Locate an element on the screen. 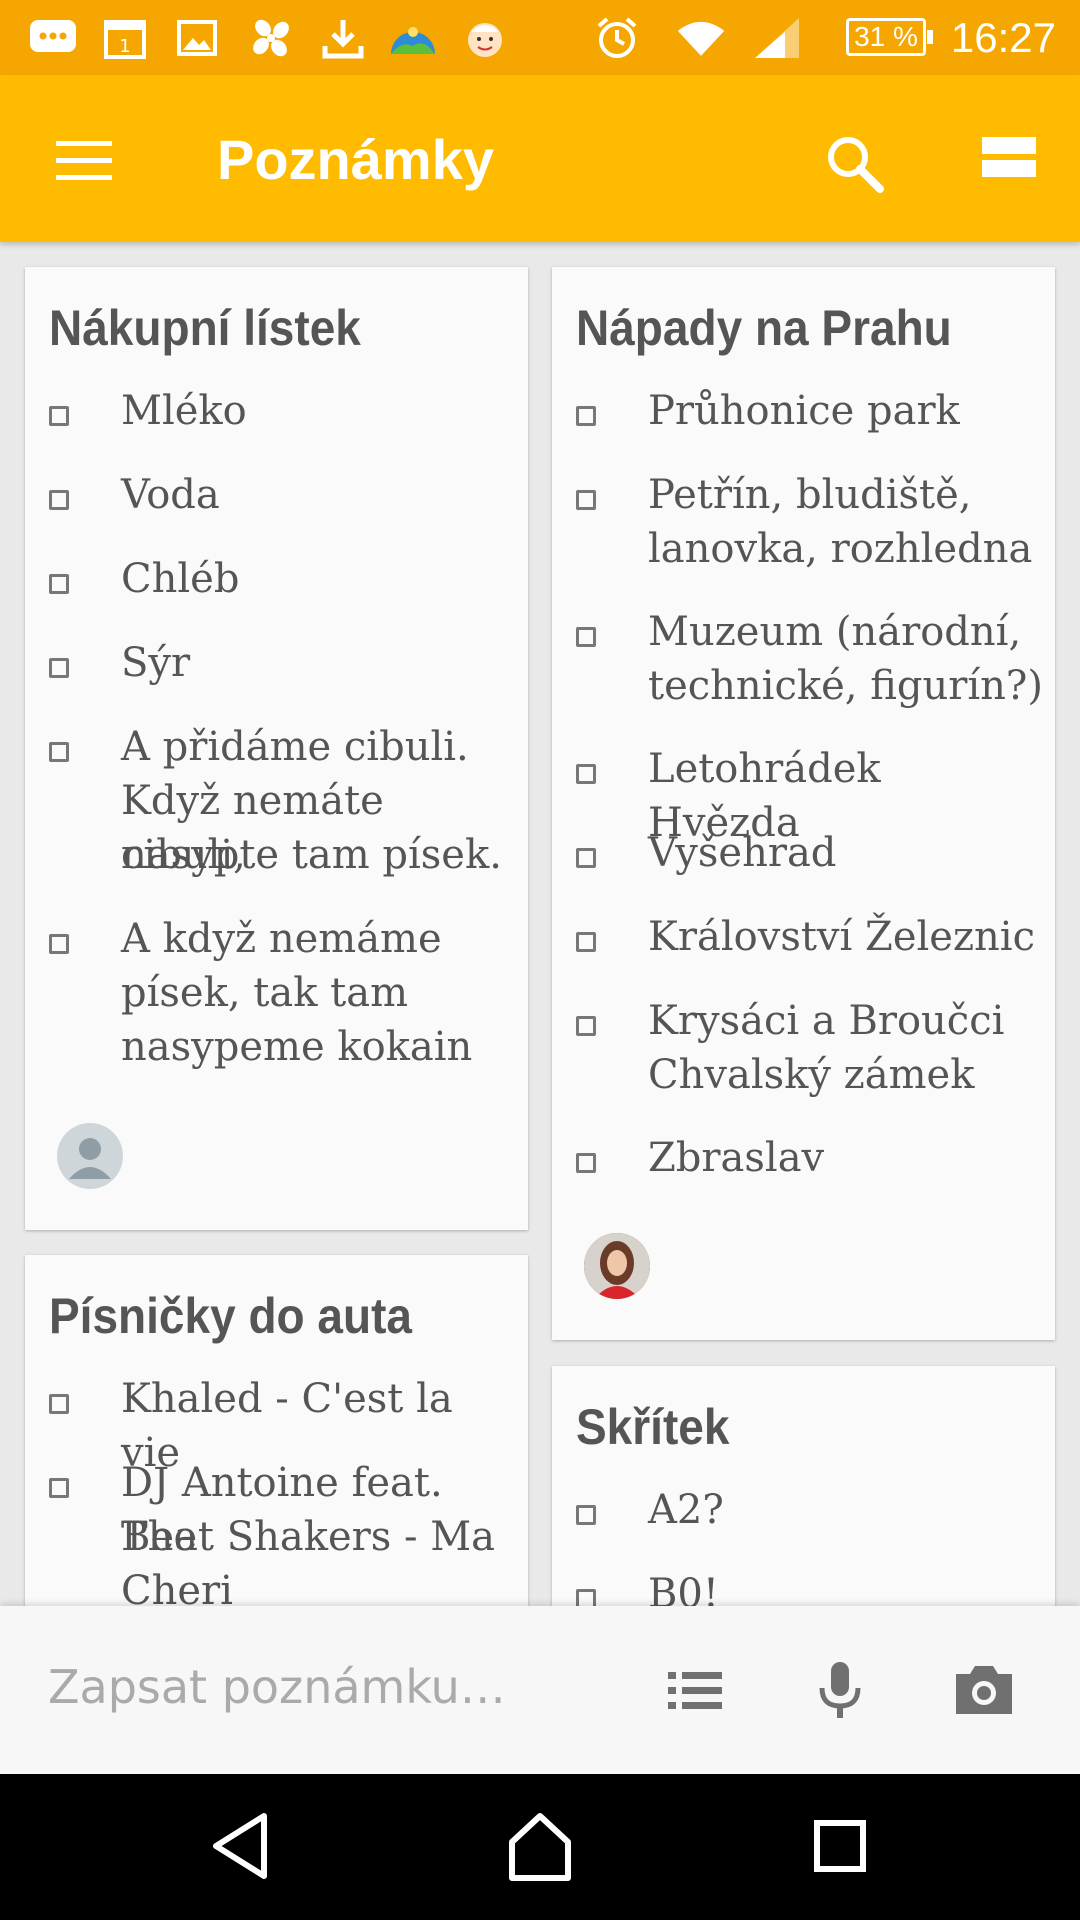 The width and height of the screenshot is (1080, 1920). new-list-icon is located at coordinates (696, 1690).